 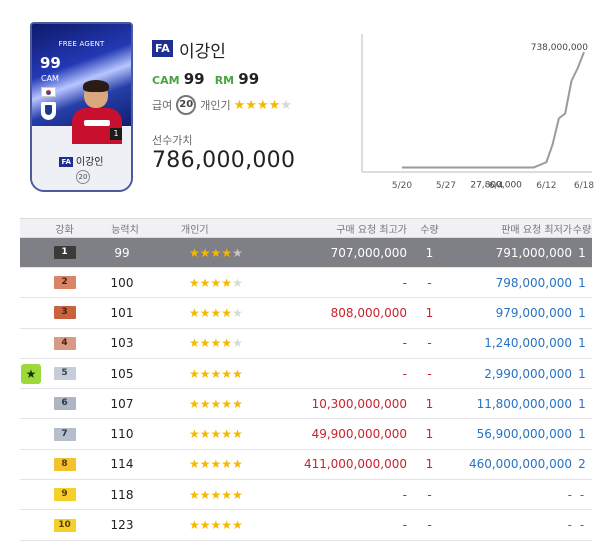 What do you see at coordinates (306, 228) in the screenshot?
I see `table-header: 강화 능력치 개인기 구매 요청 최고가 수량 판매 요청 최저가 수량` at bounding box center [306, 228].